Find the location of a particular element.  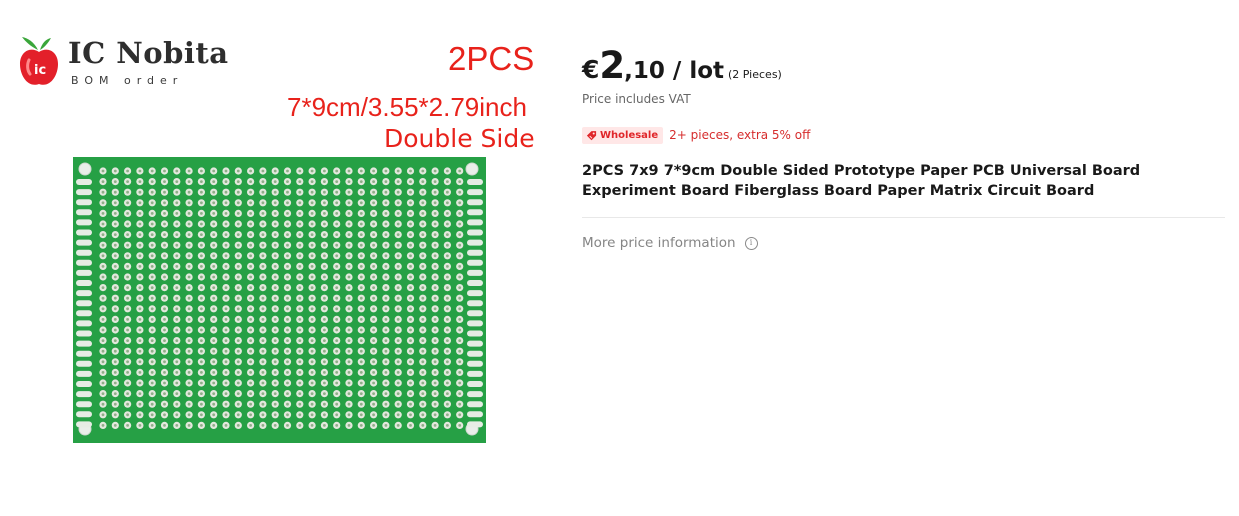

vat-note: Price includes VAT is located at coordinates (636, 99).